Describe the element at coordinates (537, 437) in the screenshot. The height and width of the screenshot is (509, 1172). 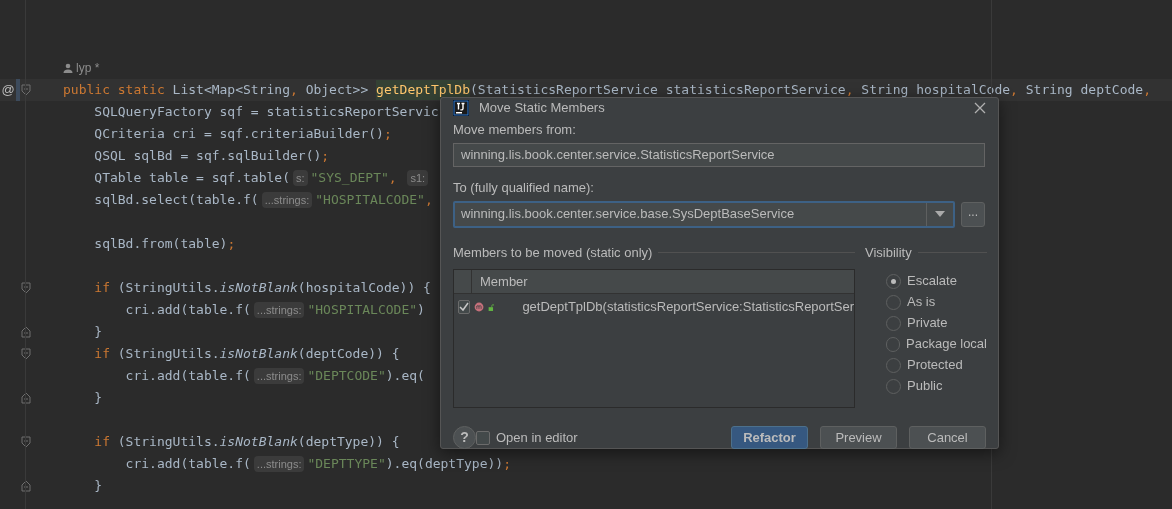
I see `checkbox-label: Open in editor` at that location.